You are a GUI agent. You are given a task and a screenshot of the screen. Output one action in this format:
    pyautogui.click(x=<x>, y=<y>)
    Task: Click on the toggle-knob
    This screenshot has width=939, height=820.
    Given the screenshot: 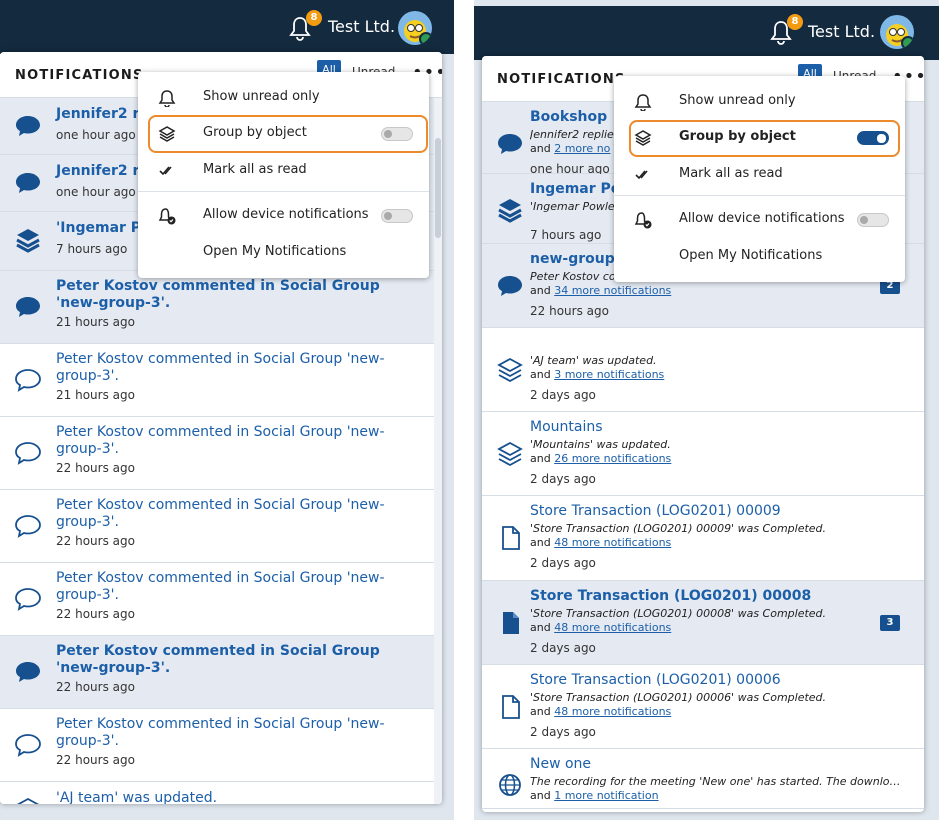 What is the action you would take?
    pyautogui.click(x=864, y=220)
    